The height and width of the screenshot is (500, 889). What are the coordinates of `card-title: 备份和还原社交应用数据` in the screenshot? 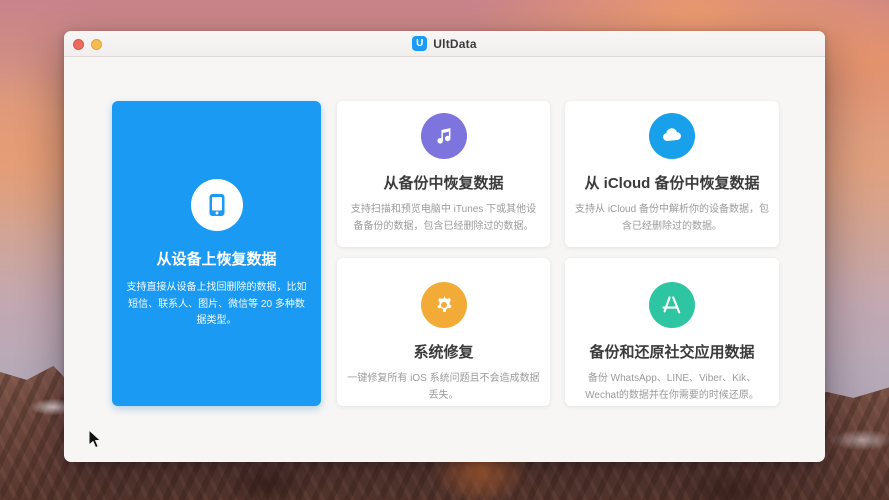 It's located at (672, 352).